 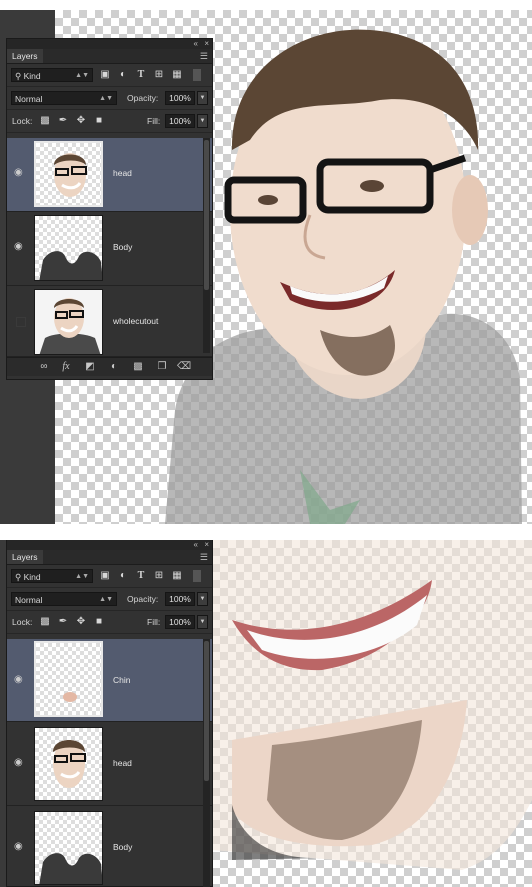 I want to click on link-icon: ∞, so click(x=44, y=367).